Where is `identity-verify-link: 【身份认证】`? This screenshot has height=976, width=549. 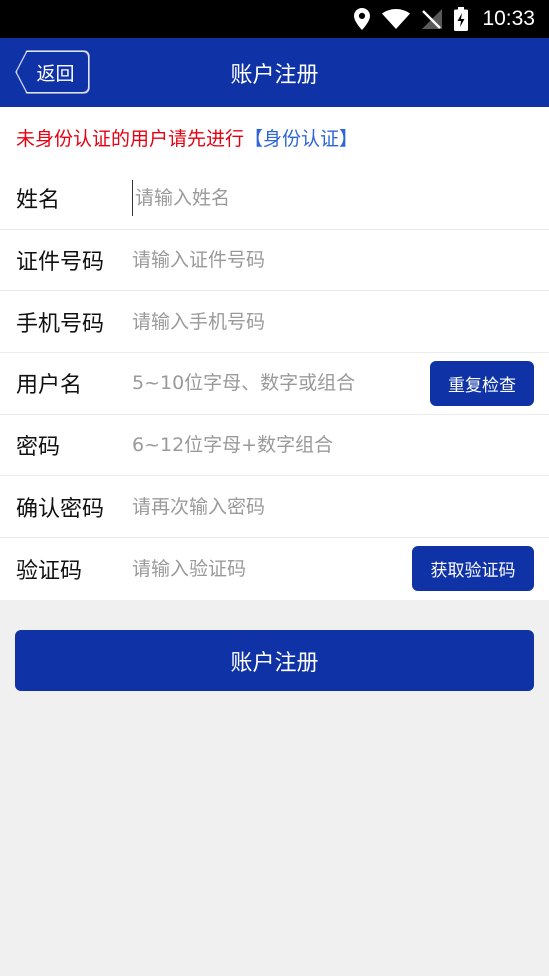 identity-verify-link: 【身份认证】 is located at coordinates (301, 137).